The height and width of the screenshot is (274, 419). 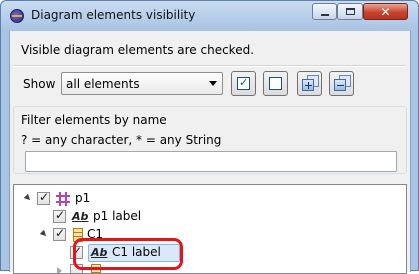 I want to click on tree-item-c1: ✓ C1, so click(x=209, y=235).